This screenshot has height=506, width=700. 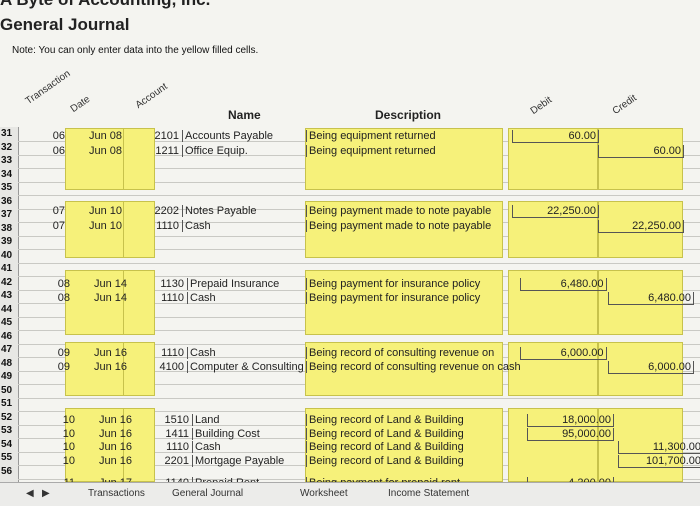 What do you see at coordinates (162, 136) in the screenshot?
I see `account-number-cell: 2101` at bounding box center [162, 136].